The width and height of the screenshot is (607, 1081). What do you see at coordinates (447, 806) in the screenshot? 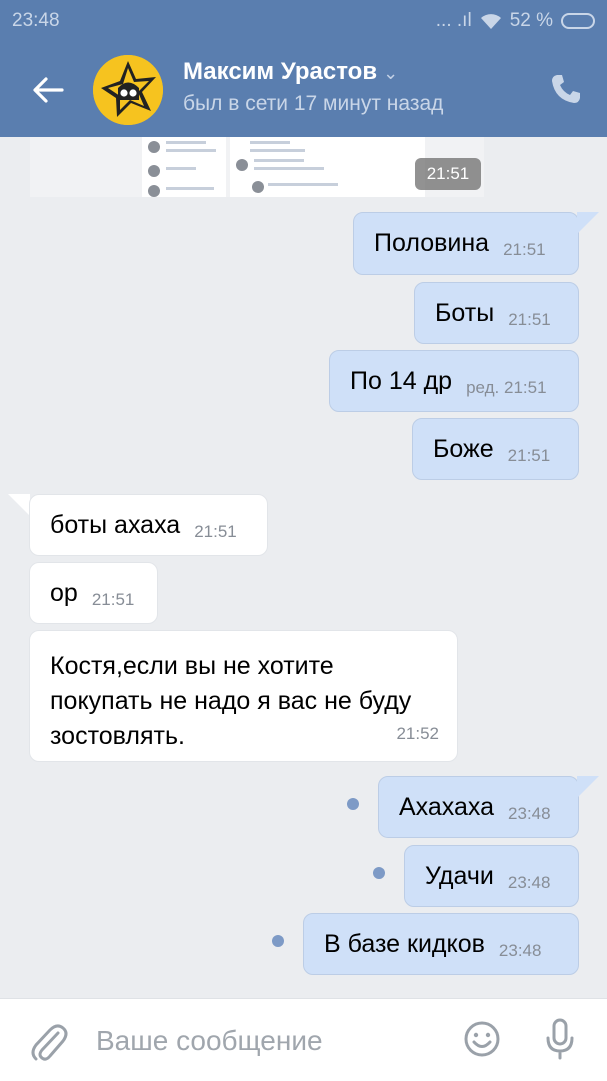
I see `message-text: Ахахаха` at bounding box center [447, 806].